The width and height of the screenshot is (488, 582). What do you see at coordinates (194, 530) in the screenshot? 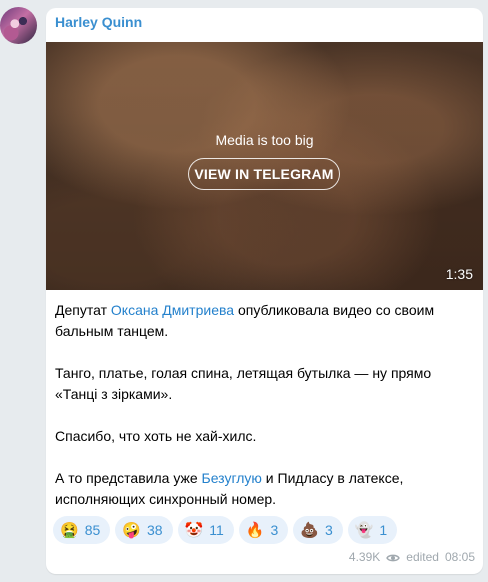
I see `clown-face-icon: 🤡` at bounding box center [194, 530].